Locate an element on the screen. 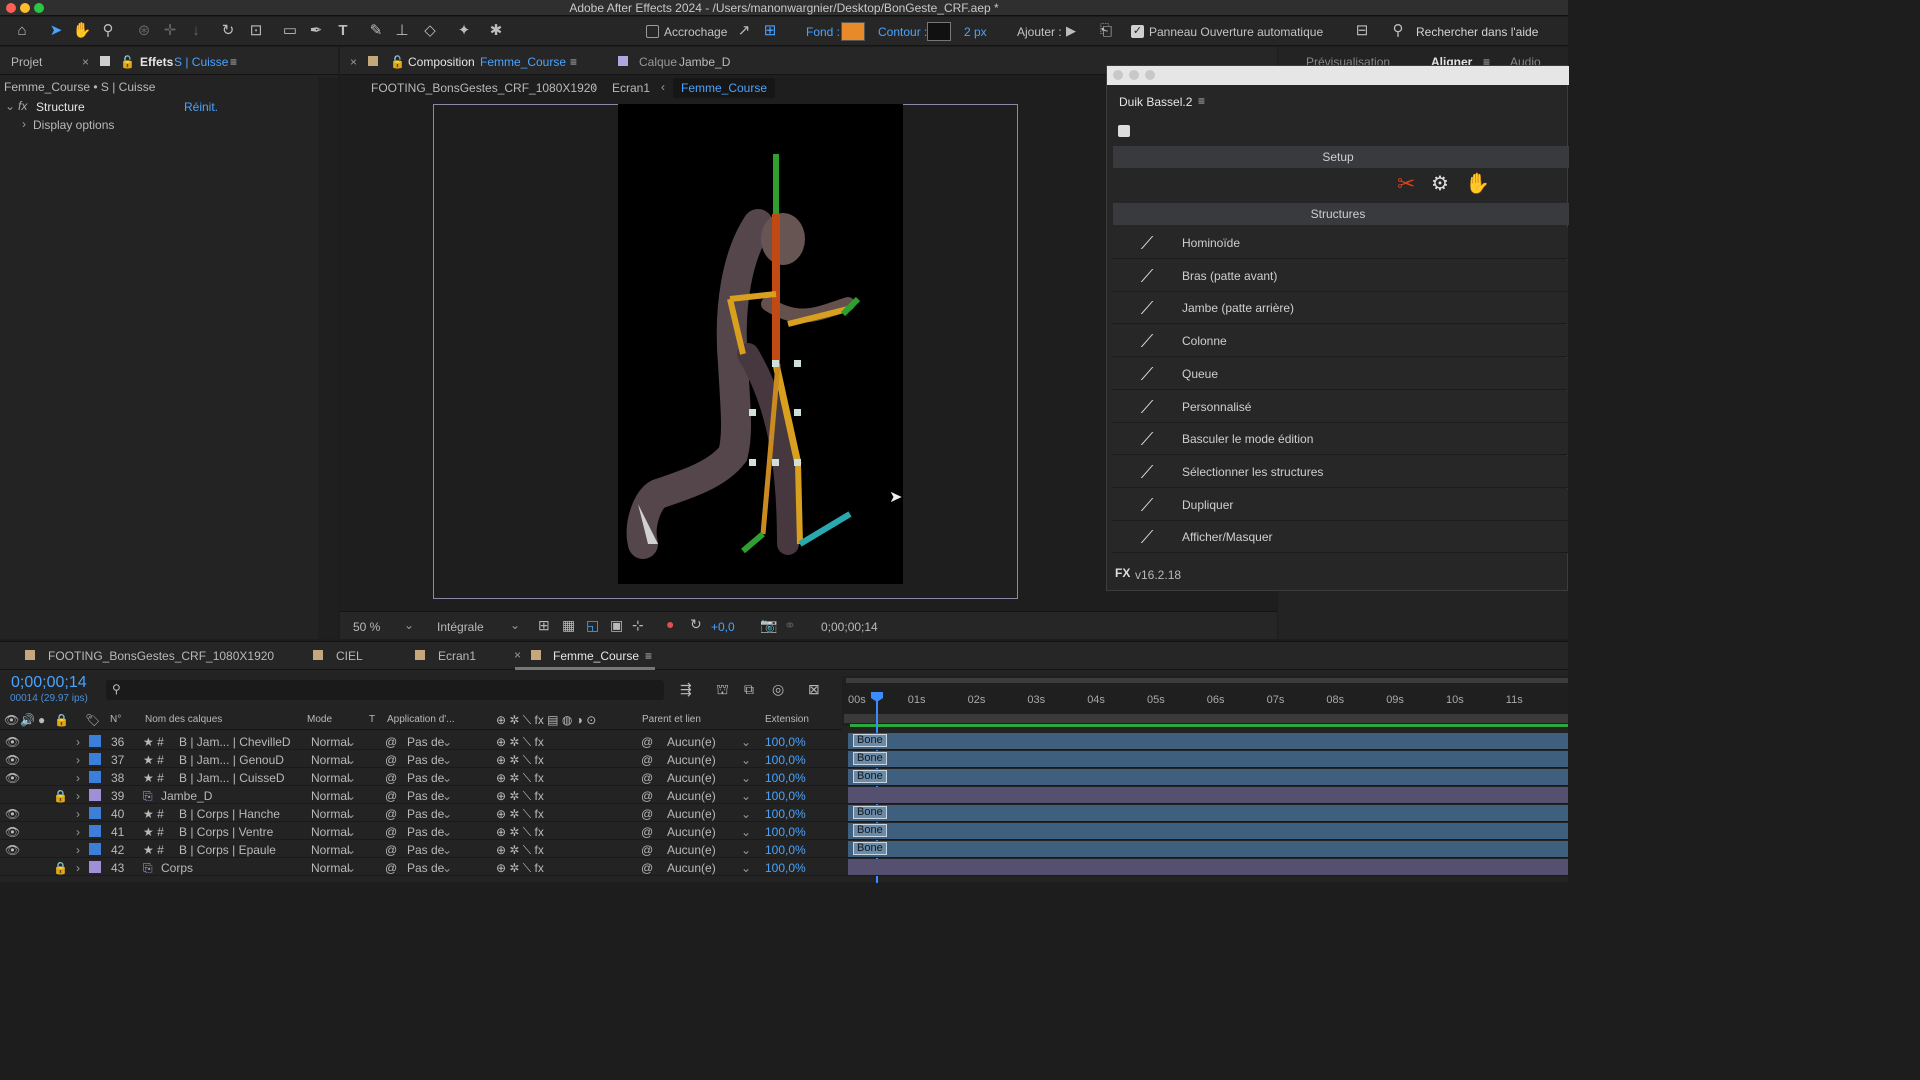  duik-structure-item: tail-iconQueue⟋ is located at coordinates (1340, 373).